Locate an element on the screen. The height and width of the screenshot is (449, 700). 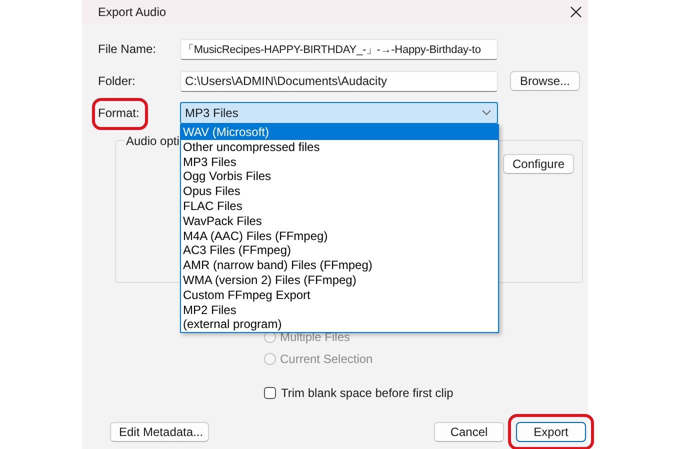
dropdown-option: AMR (narrow band) Files (FFmpeg) is located at coordinates (339, 265).